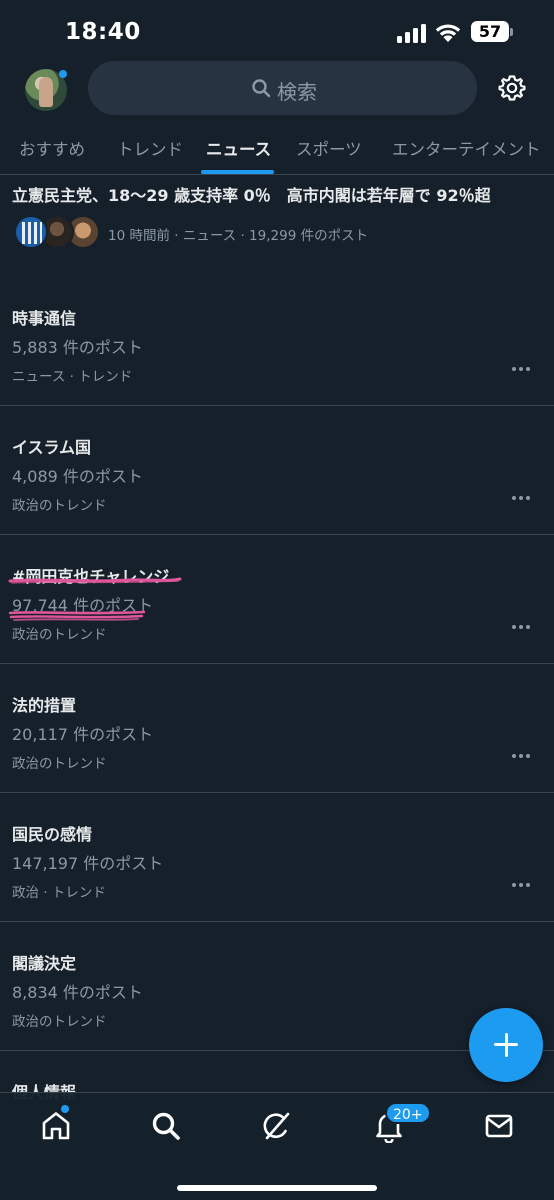  I want to click on trend-item: #岡田克也チャレンジ 97,744 件のポスト 政治のトレンド, so click(277, 599).